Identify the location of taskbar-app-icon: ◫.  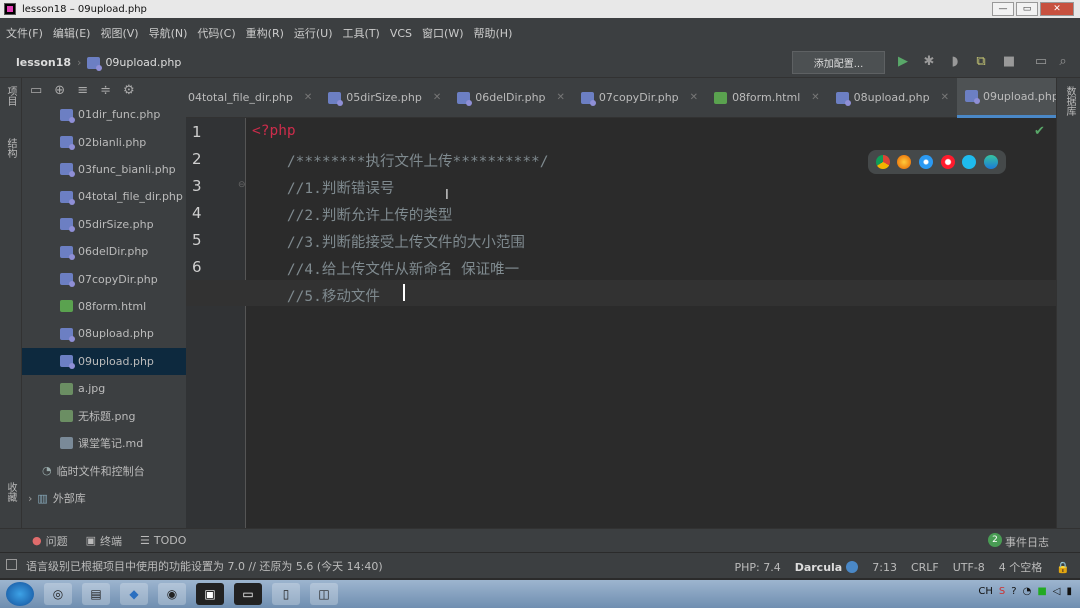
(324, 594).